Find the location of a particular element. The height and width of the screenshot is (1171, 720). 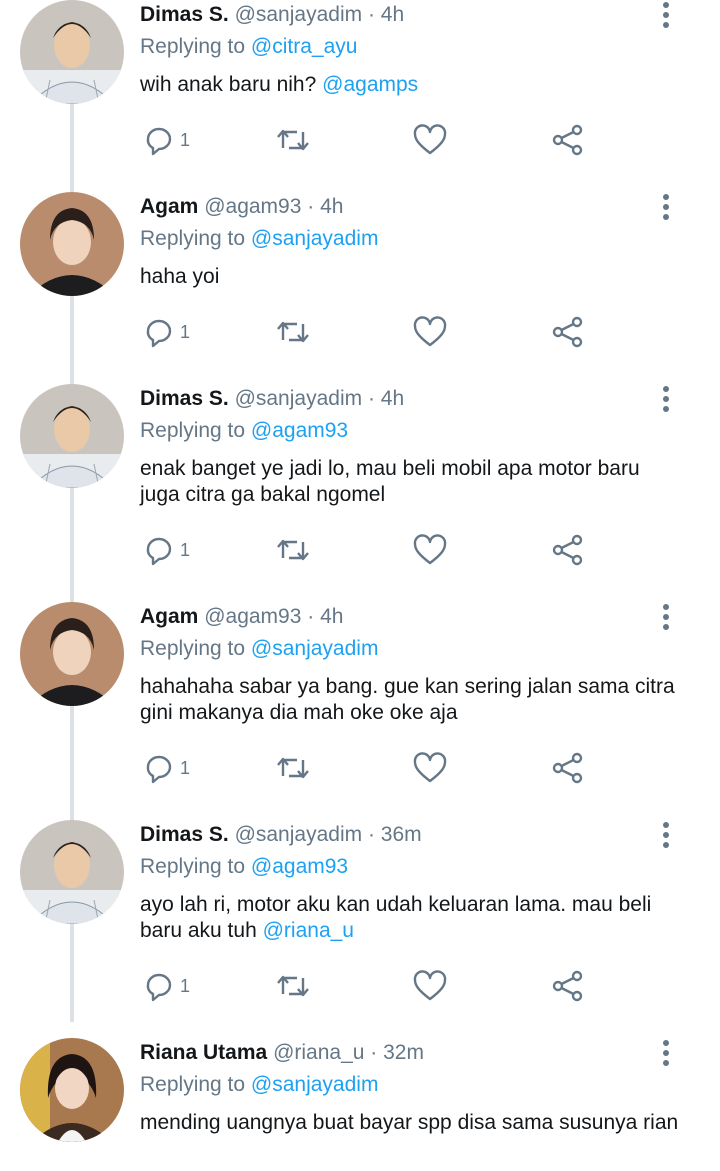

timestamp: 36m is located at coordinates (401, 834).